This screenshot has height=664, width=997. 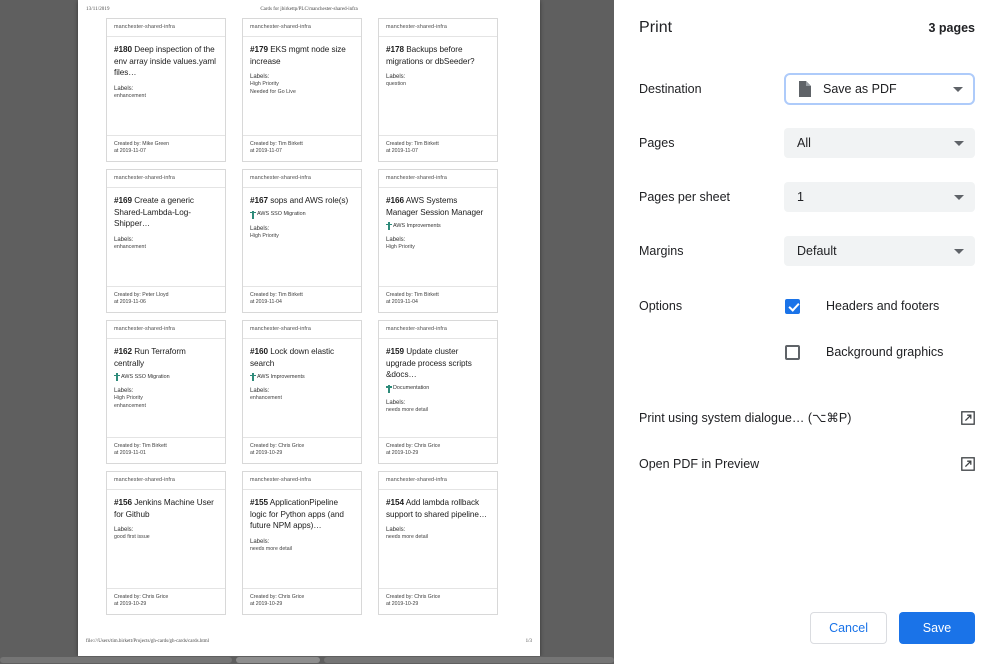 I want to click on card-footer: Created by: Tim Birkett at 2019-11-01, so click(x=166, y=449).